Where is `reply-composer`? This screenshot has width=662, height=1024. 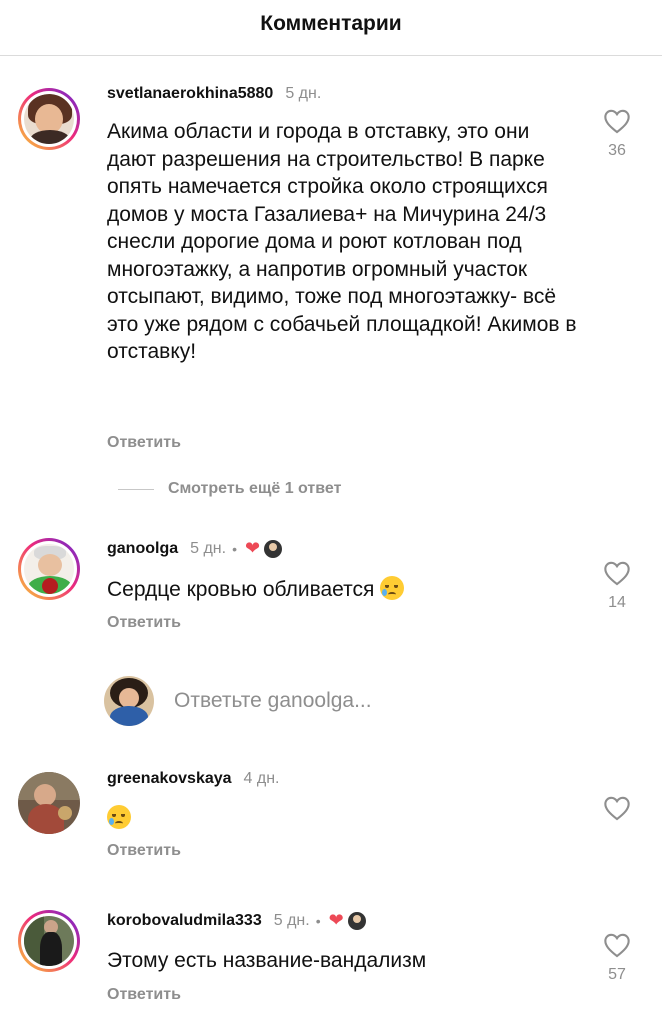
reply-composer is located at coordinates (310, 701).